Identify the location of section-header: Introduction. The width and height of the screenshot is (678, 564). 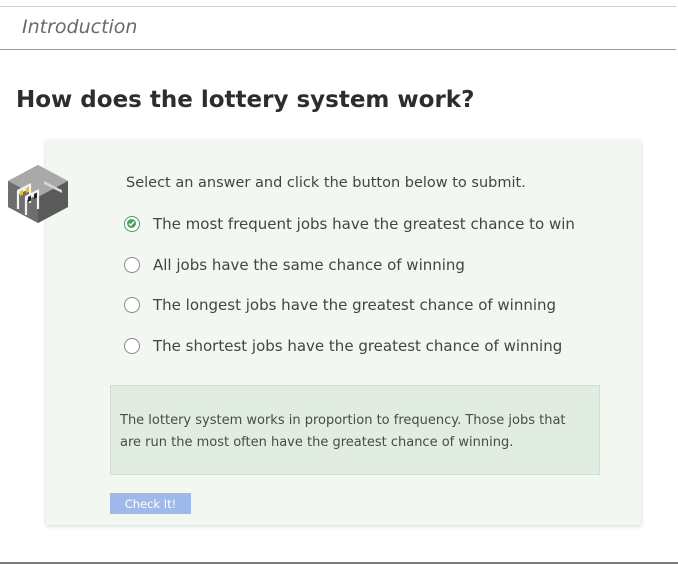
(338, 28).